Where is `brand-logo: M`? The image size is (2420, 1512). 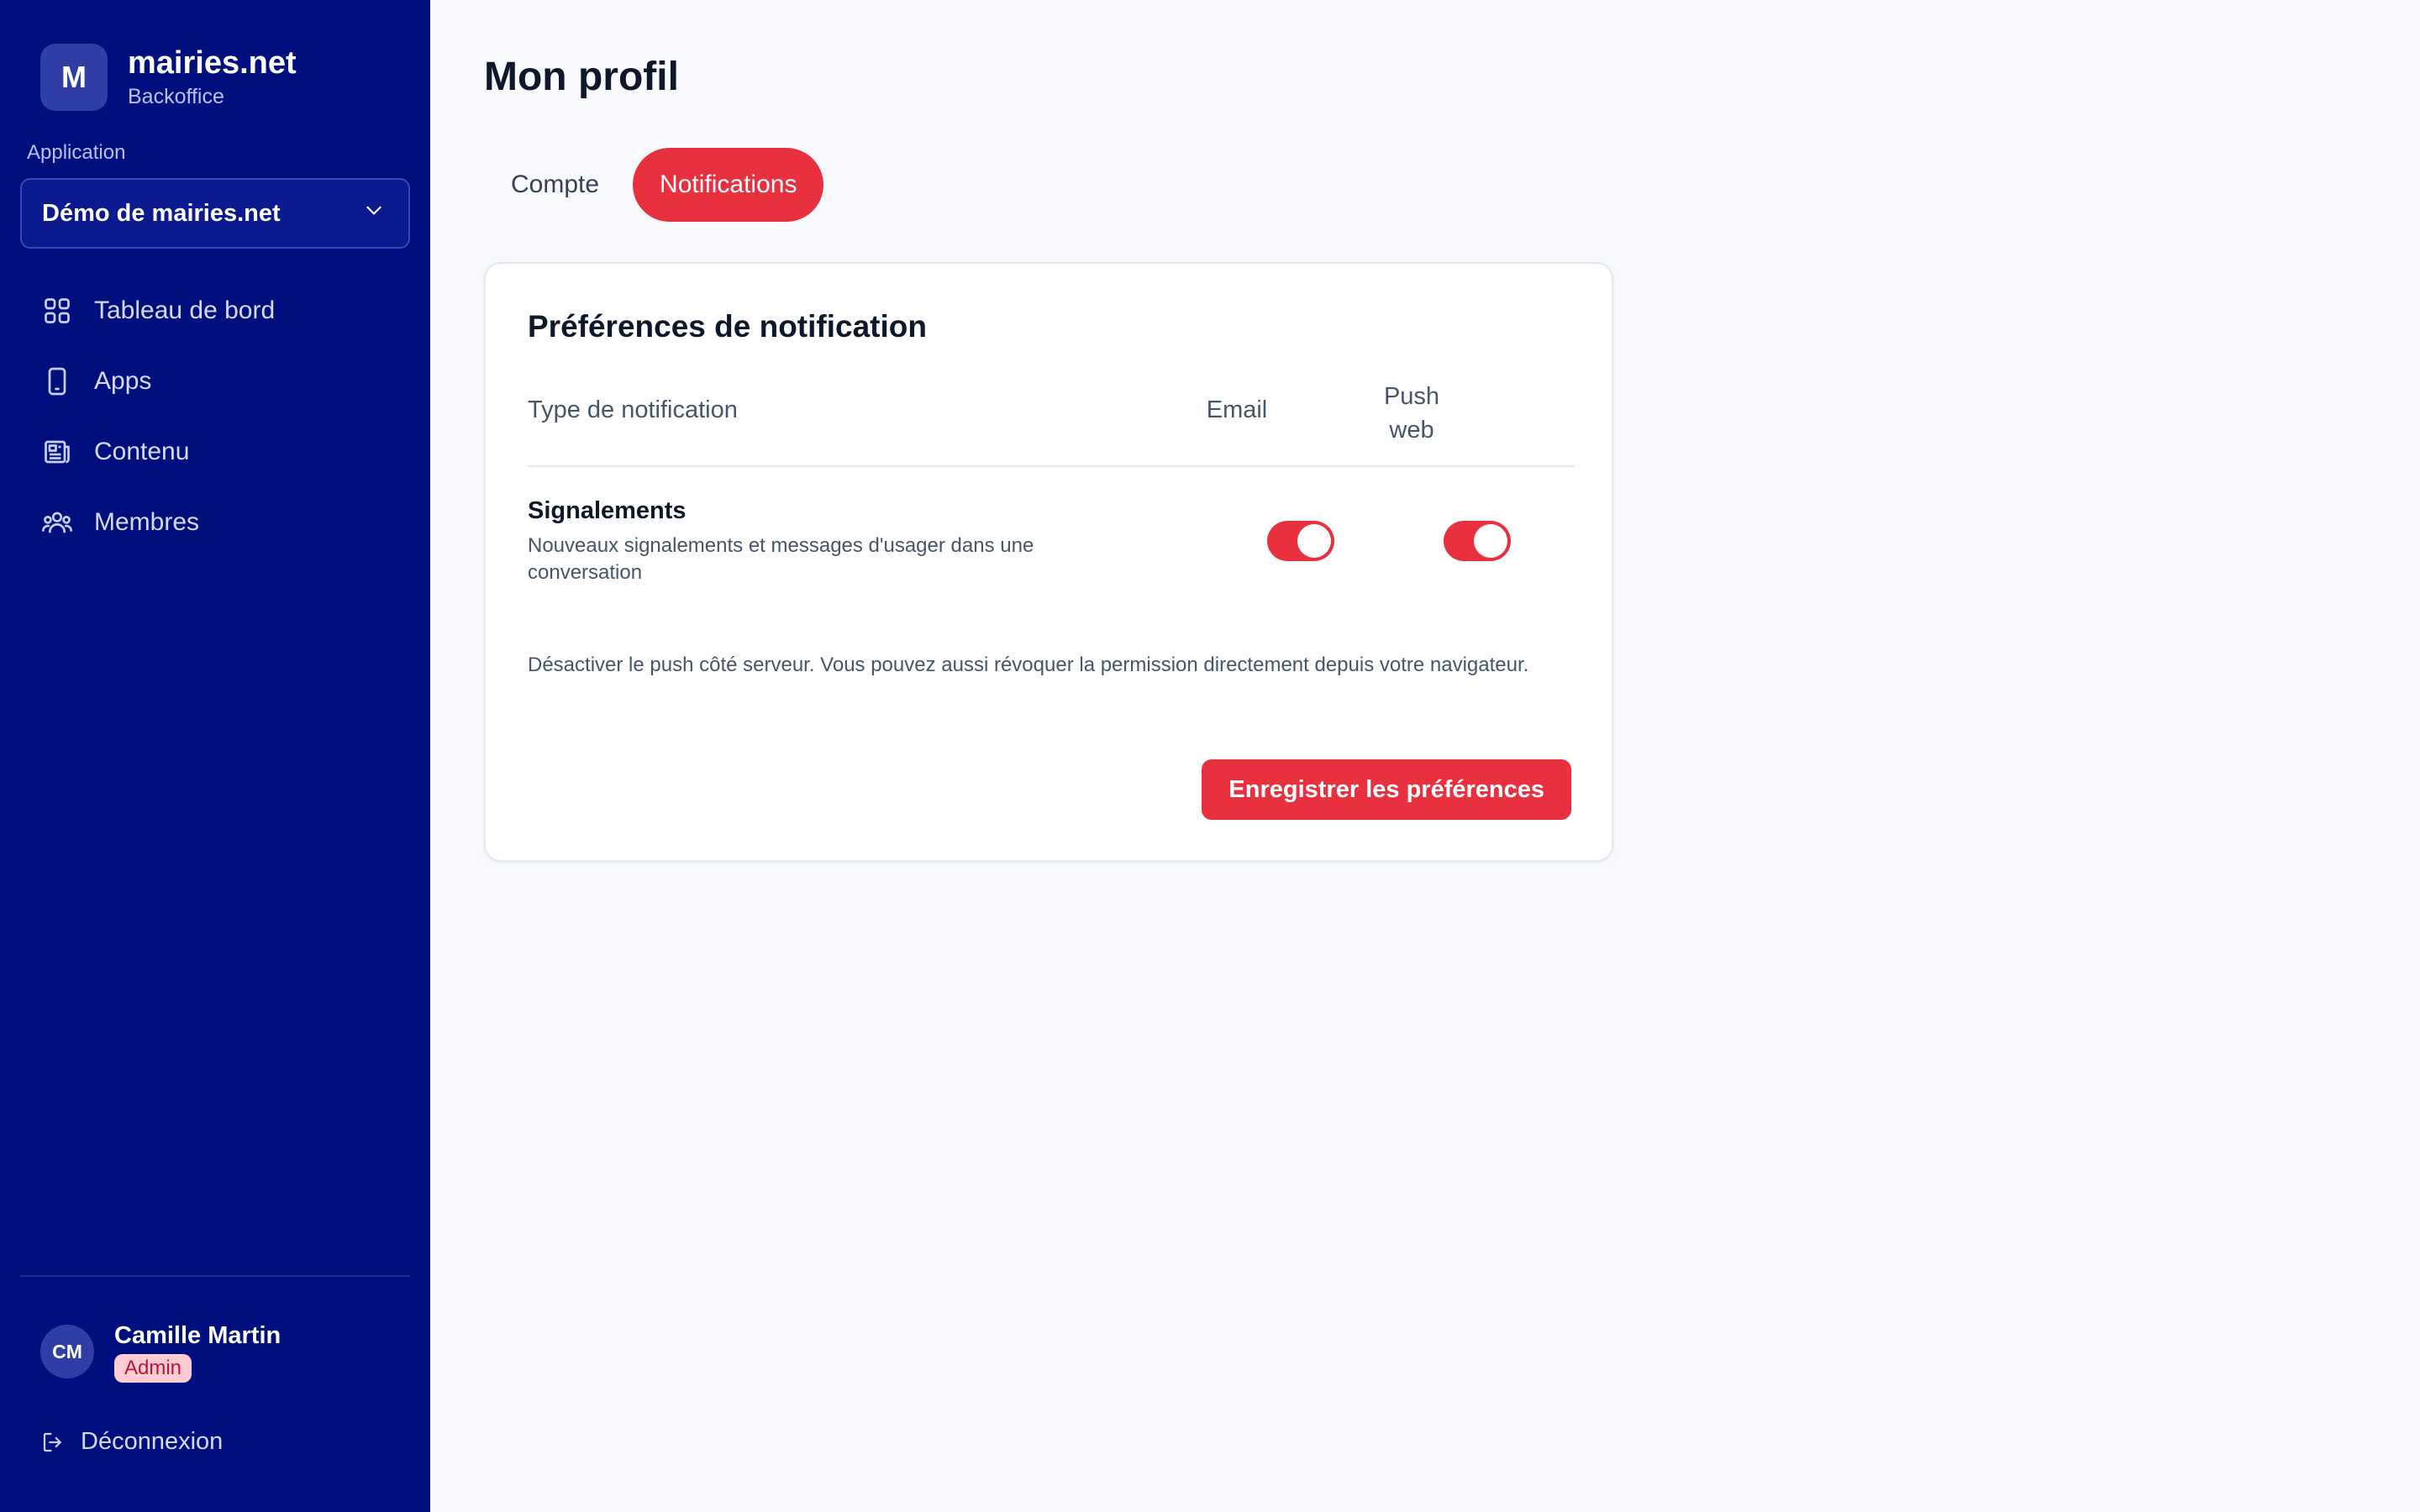 brand-logo: M is located at coordinates (74, 77).